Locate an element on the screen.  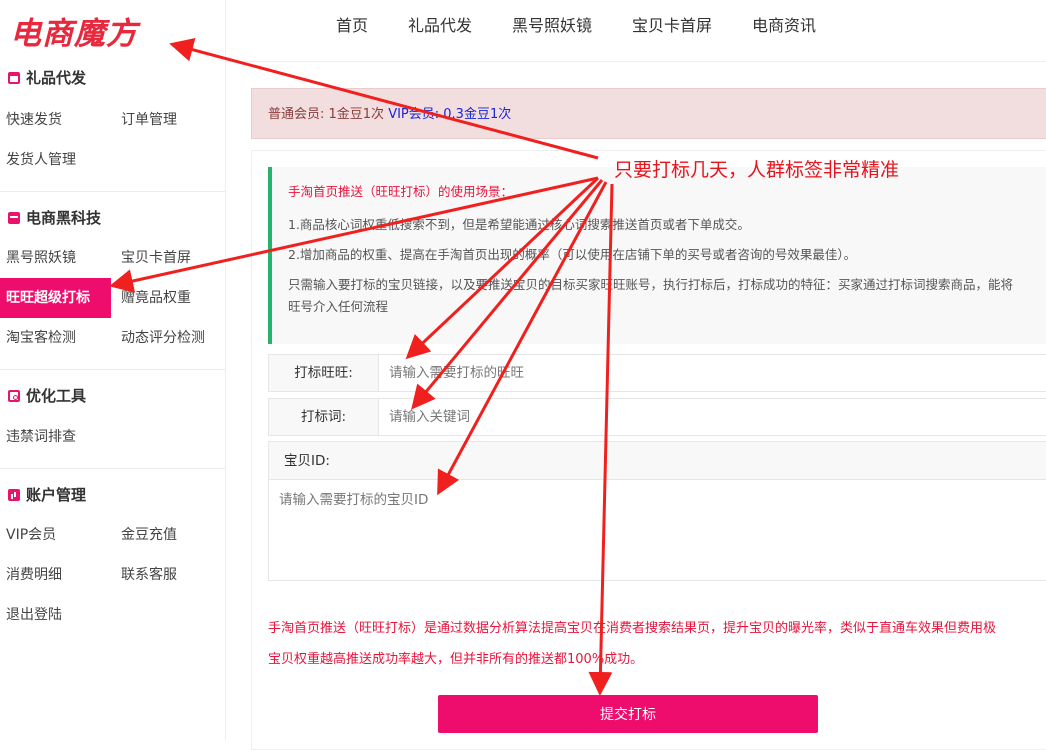
keyword-field: 打标词: is located at coordinates (657, 417).